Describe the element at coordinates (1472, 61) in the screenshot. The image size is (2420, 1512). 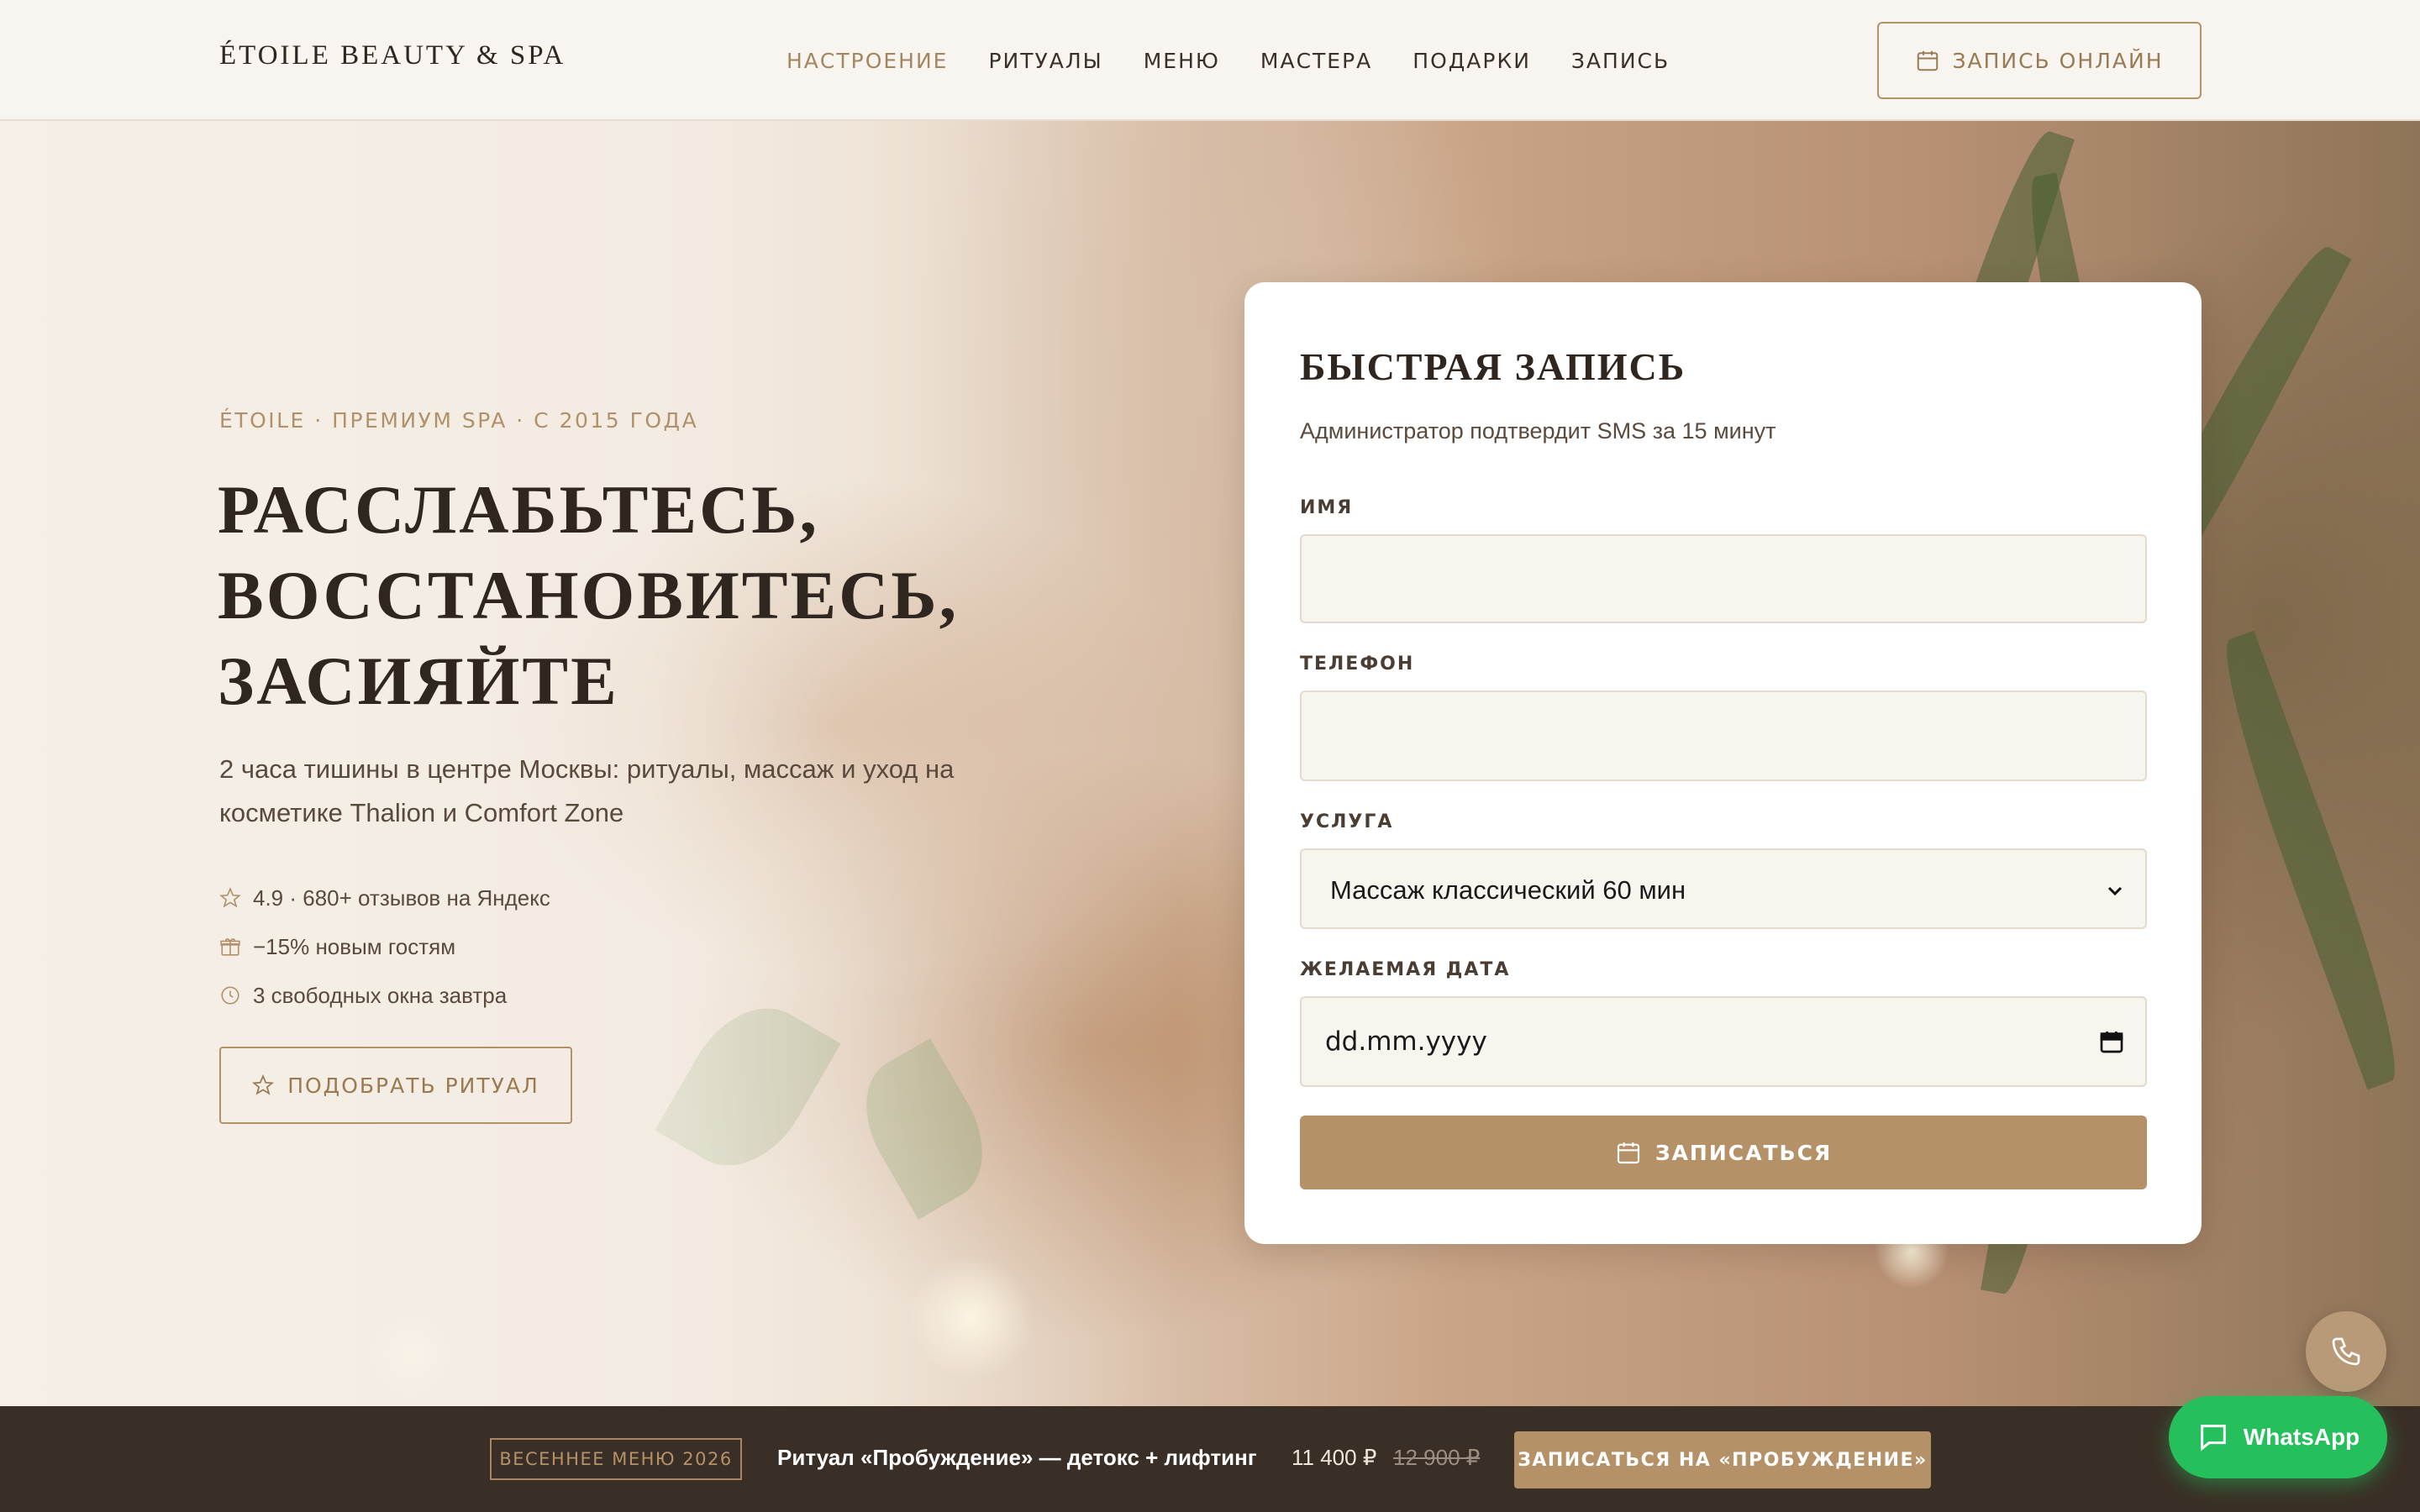
I see `nav-item-gifts: ПОДАРКИ` at that location.